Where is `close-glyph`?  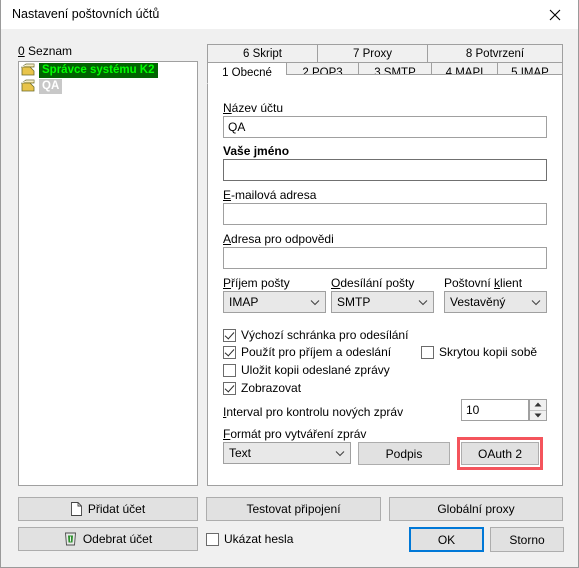
close-glyph is located at coordinates (555, 15).